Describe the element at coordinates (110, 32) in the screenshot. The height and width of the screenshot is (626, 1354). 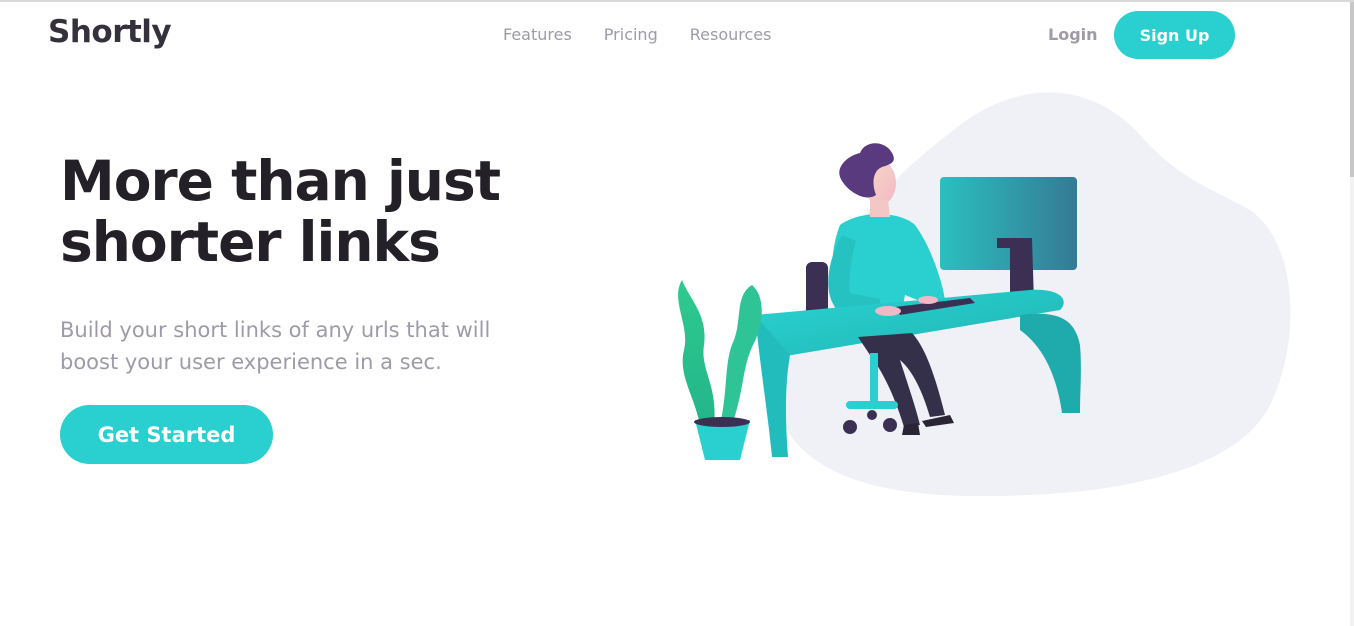
I see `brand-logo: Shortly` at that location.